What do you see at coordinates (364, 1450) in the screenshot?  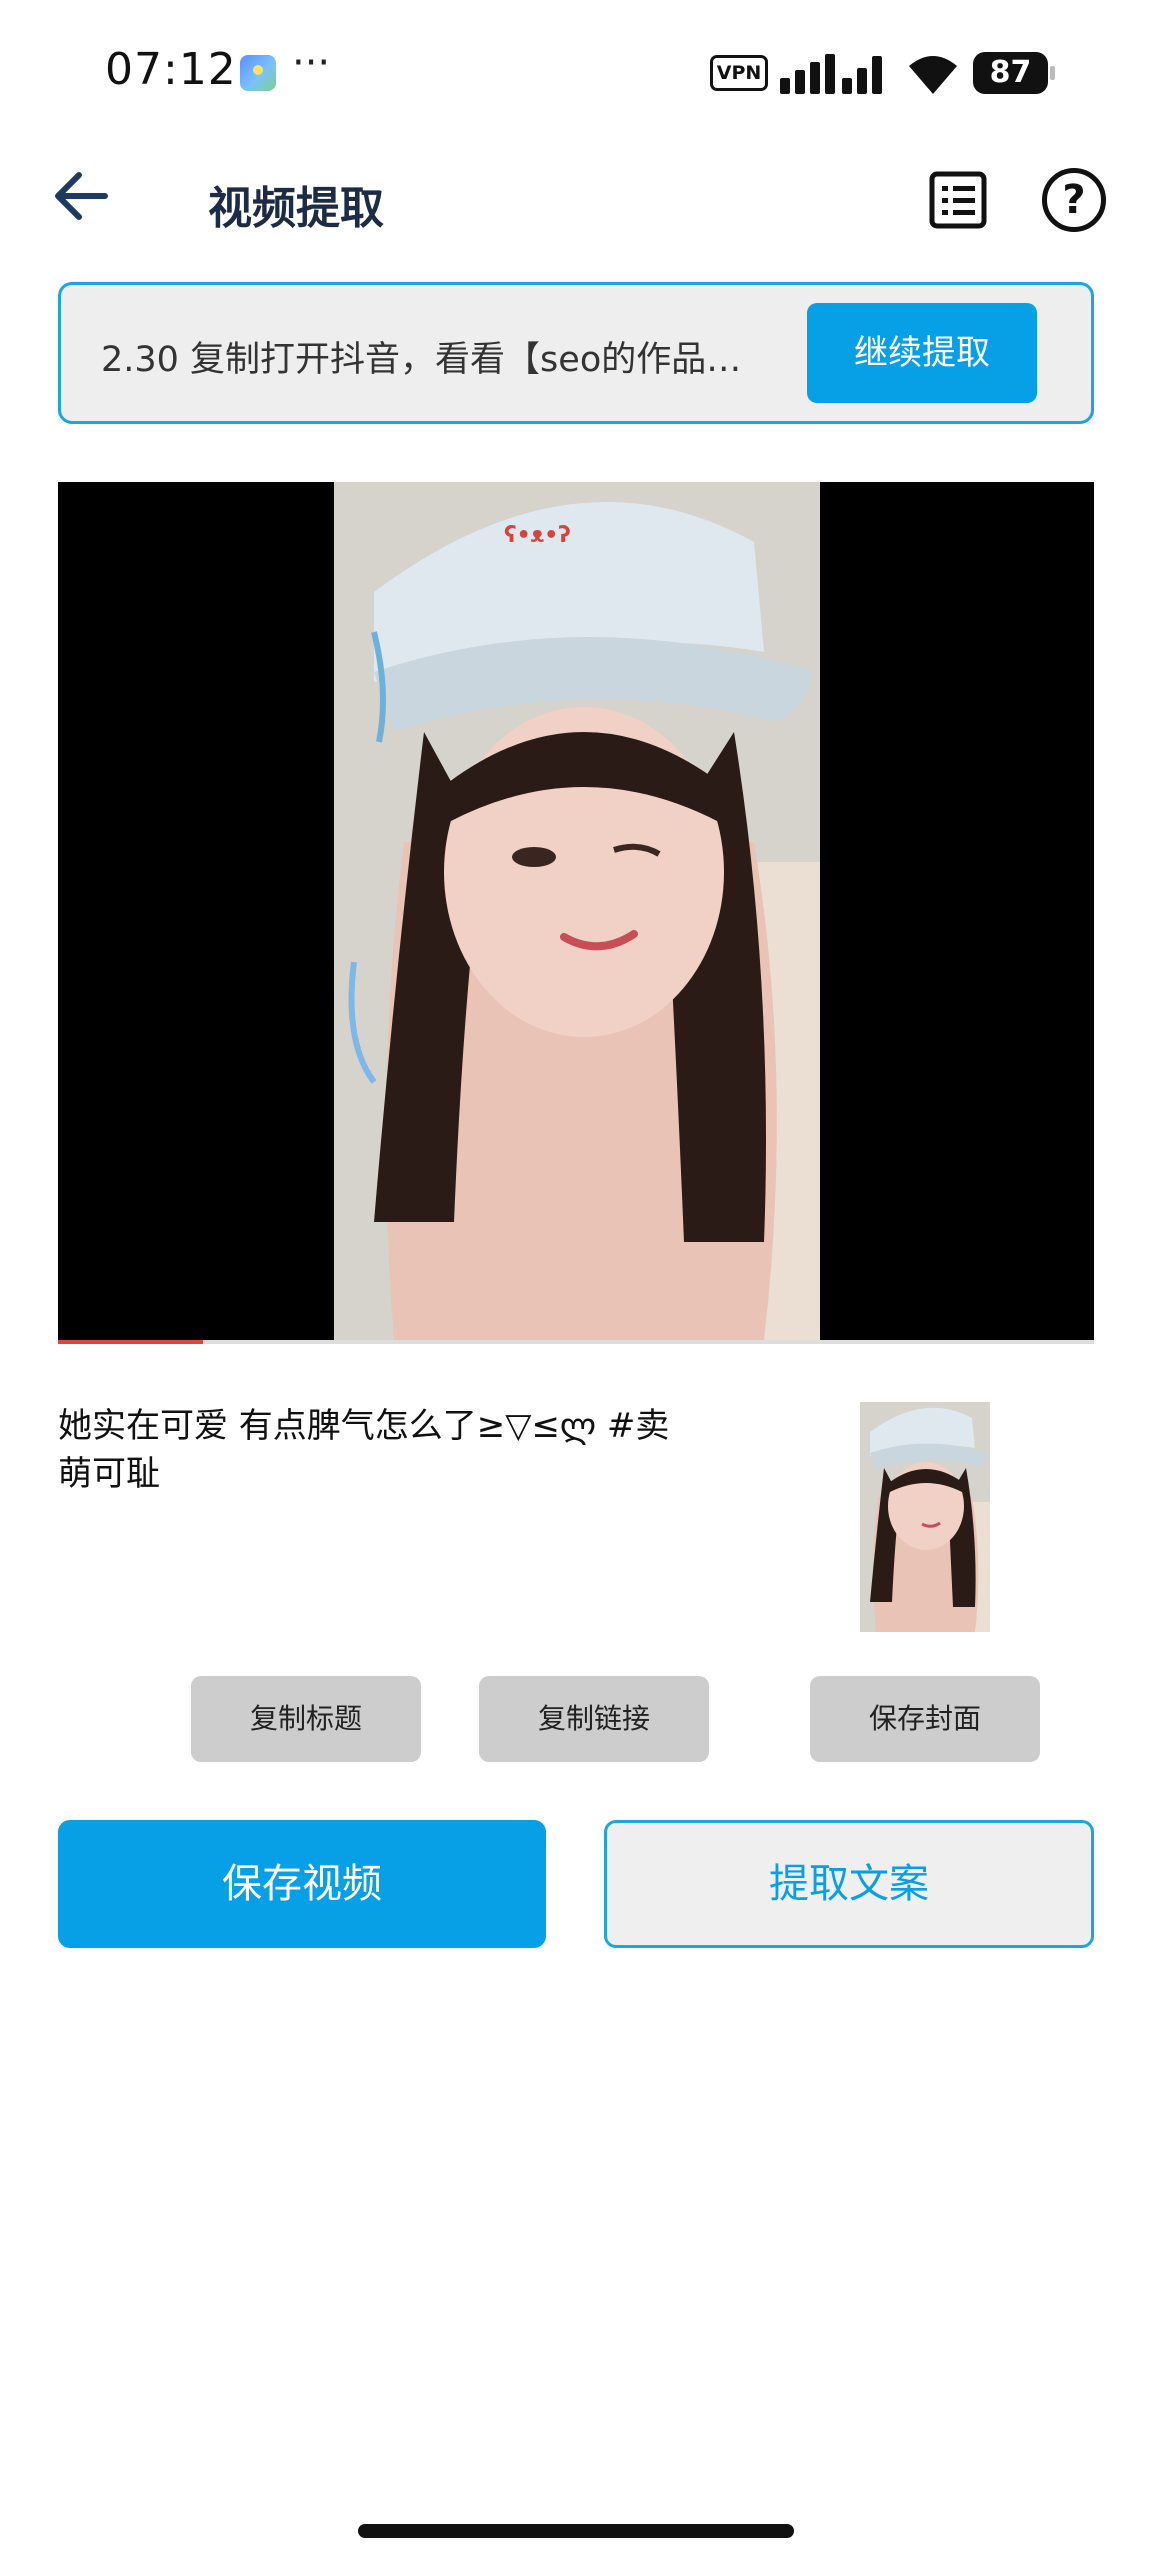 I see `video-description: 她实在可爱 有点脾气怎么了≥▽≤ლ #卖萌可耻` at bounding box center [364, 1450].